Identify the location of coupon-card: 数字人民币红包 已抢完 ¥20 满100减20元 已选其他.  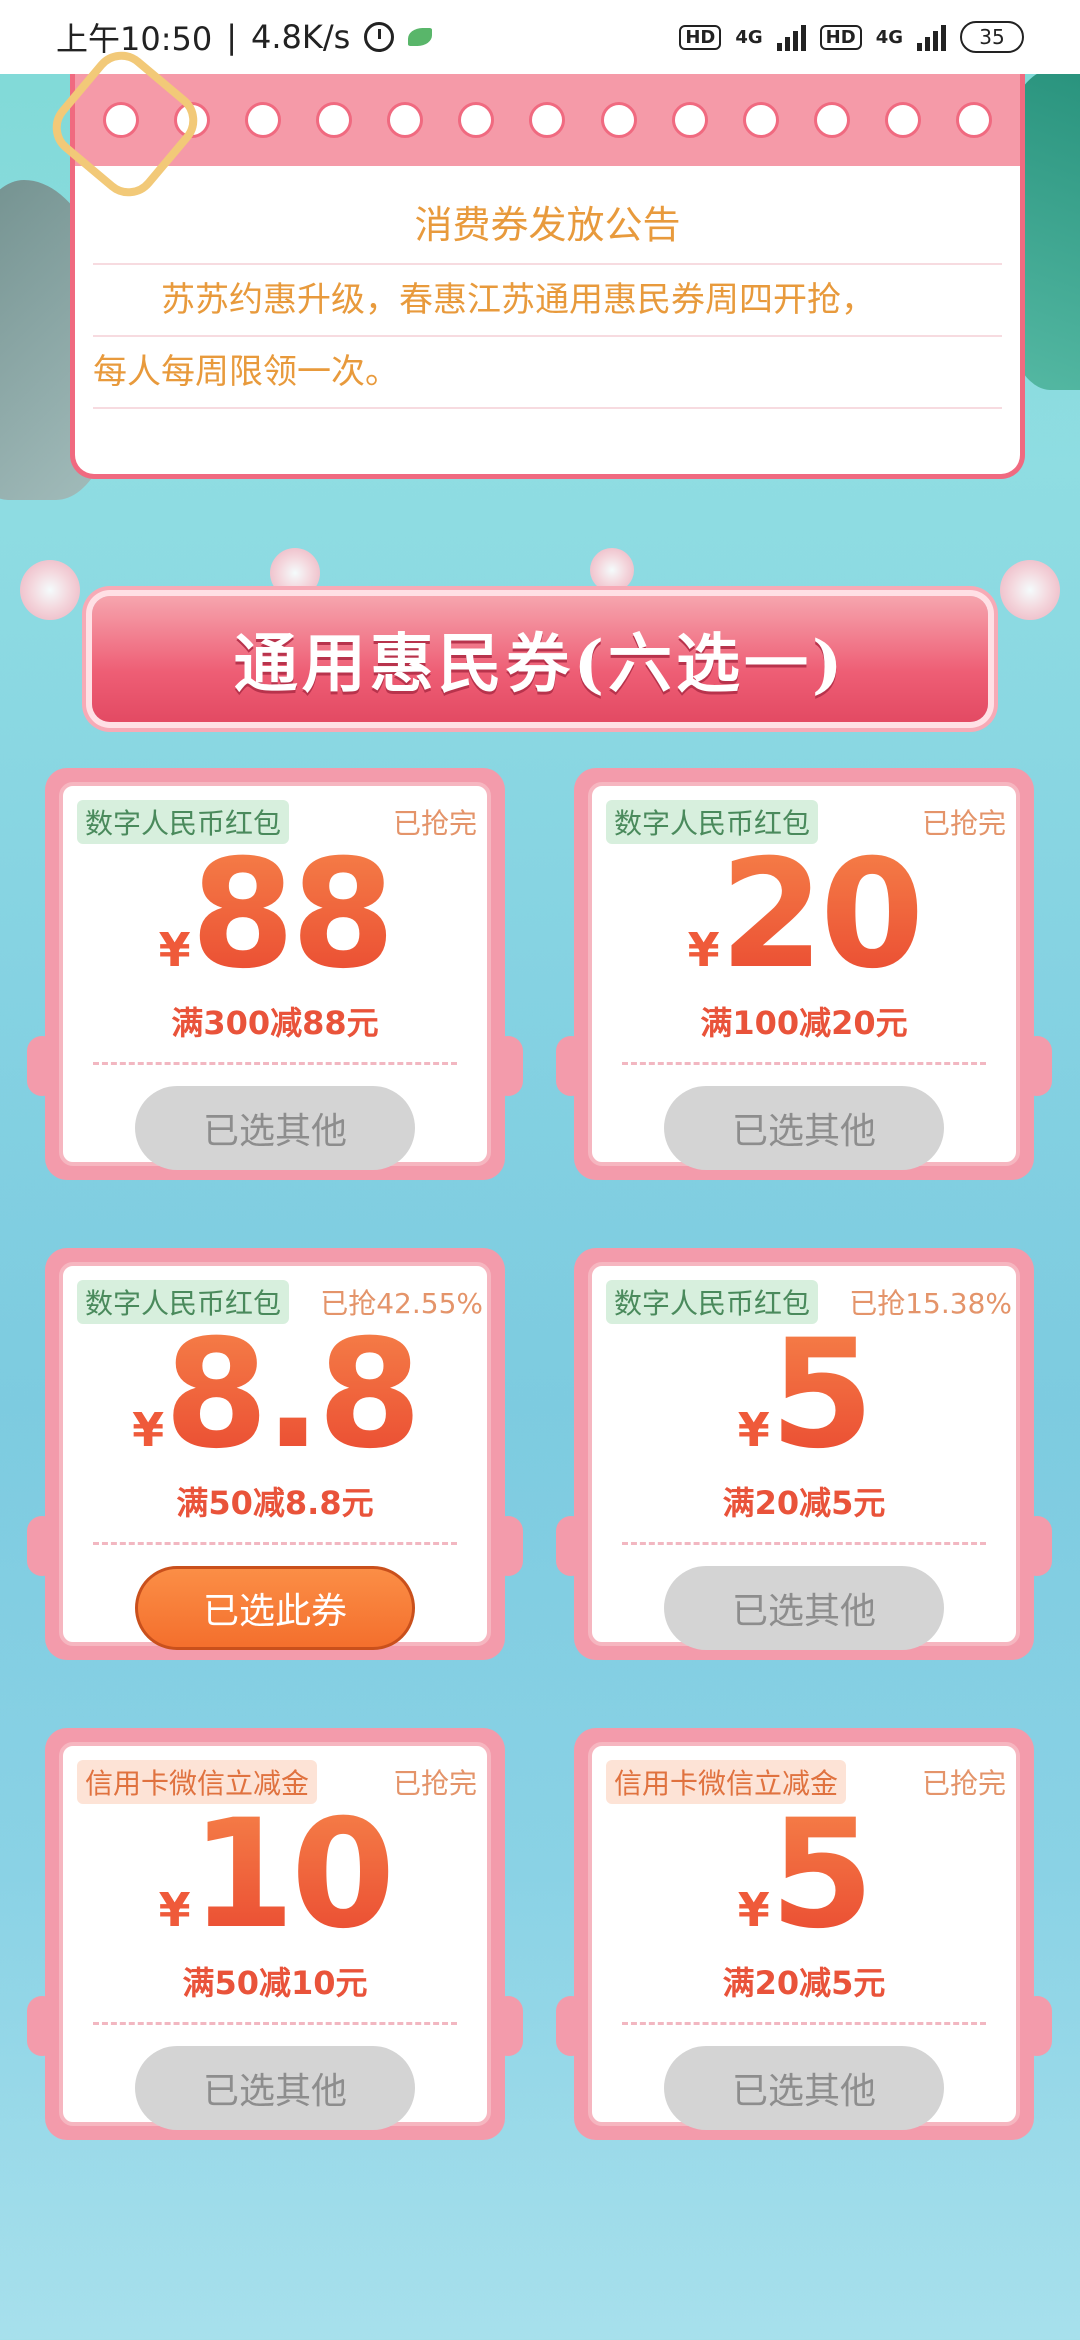
(804, 974).